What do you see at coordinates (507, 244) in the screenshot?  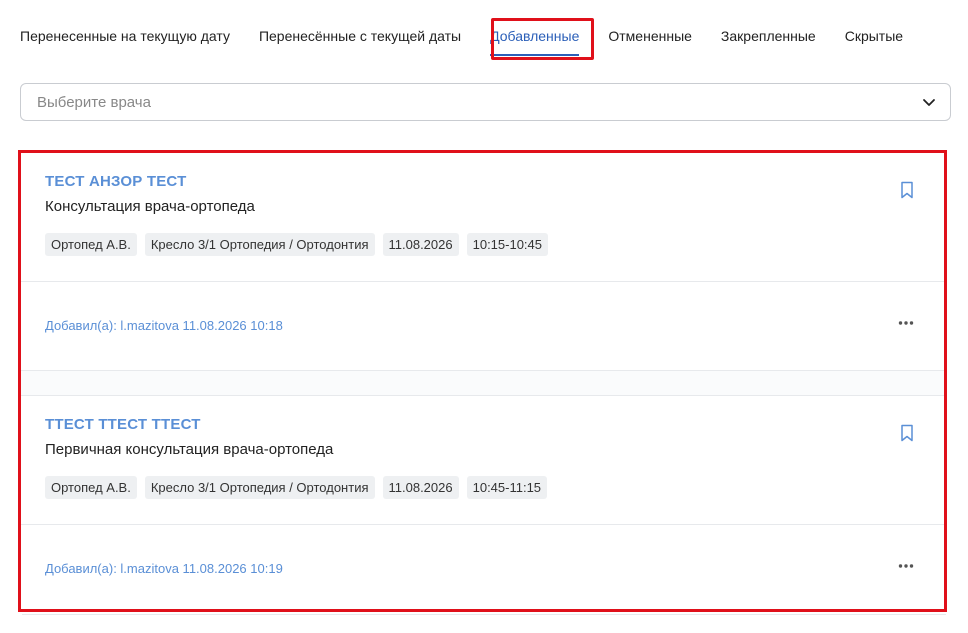 I see `time-chip: 10:15-10:45` at bounding box center [507, 244].